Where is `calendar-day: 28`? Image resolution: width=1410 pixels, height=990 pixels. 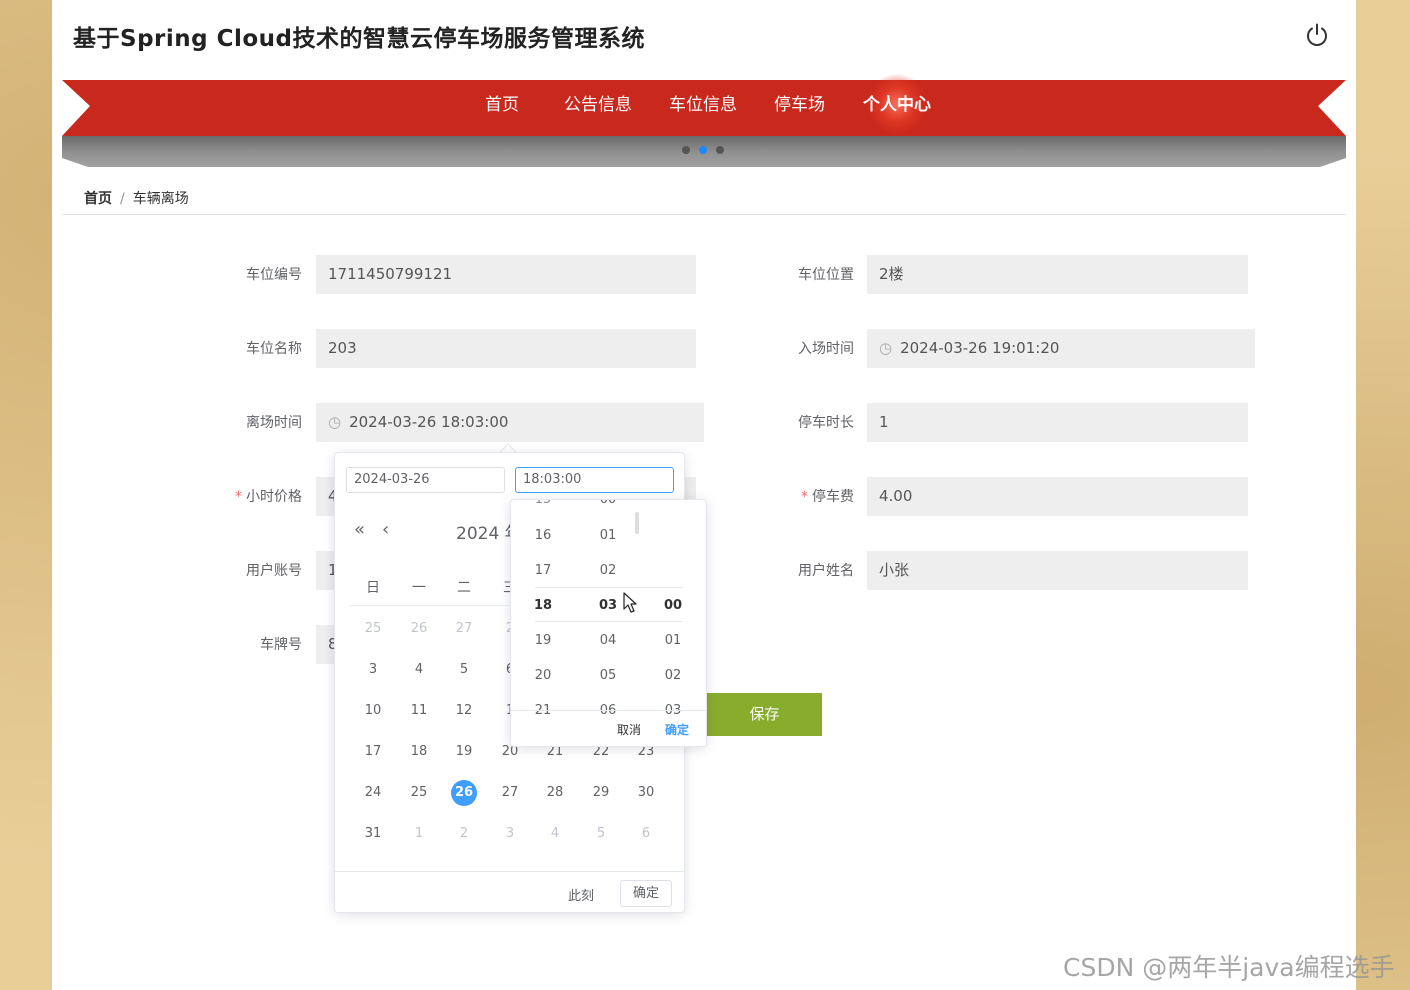 calendar-day: 28 is located at coordinates (555, 793).